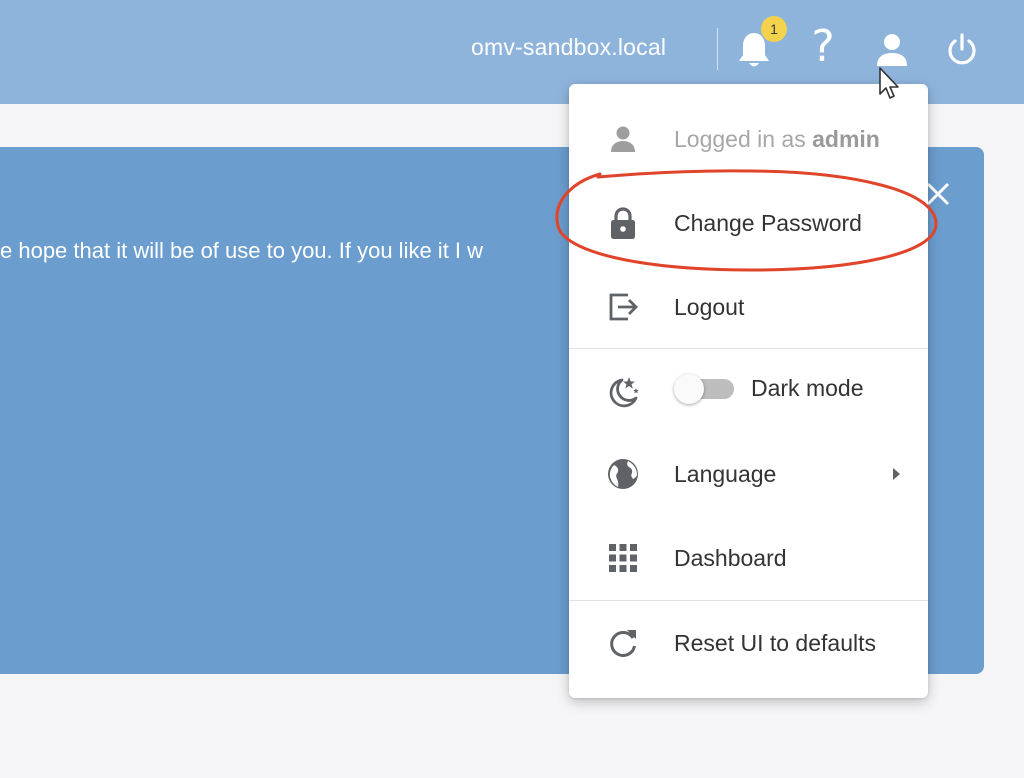 The image size is (1024, 778). What do you see at coordinates (623, 643) in the screenshot?
I see `refresh-icon` at bounding box center [623, 643].